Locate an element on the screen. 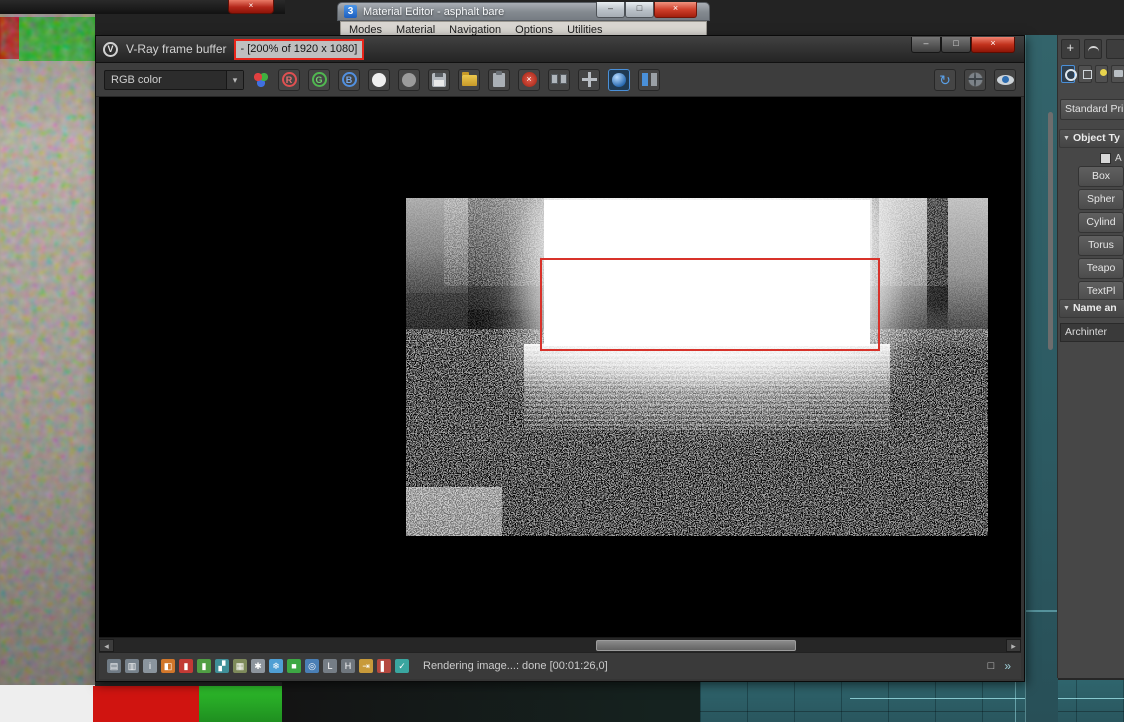 The width and height of the screenshot is (1124, 722). hierarchy-tab-icon is located at coordinates (1115, 49).